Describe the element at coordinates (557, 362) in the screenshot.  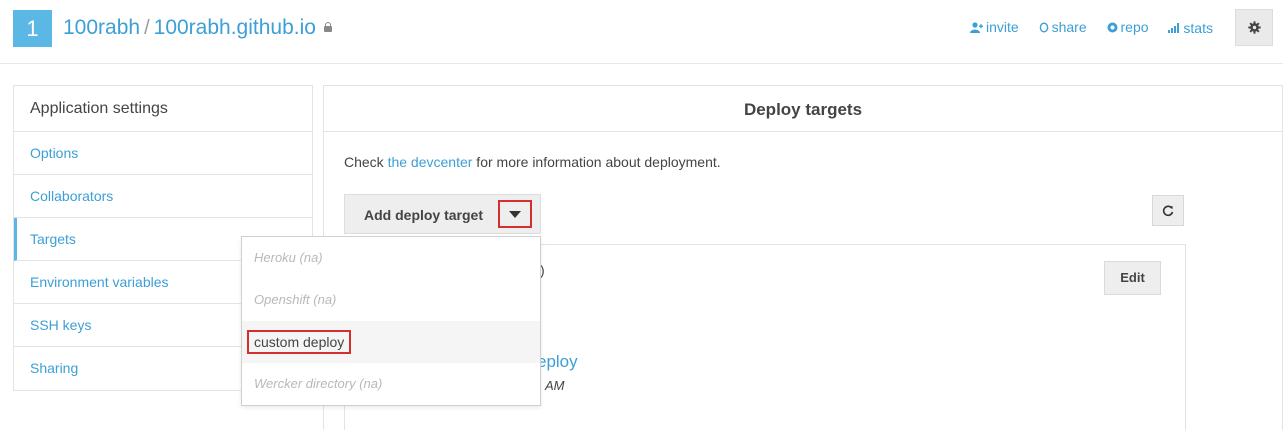
I see `deploy-link: eploy` at that location.